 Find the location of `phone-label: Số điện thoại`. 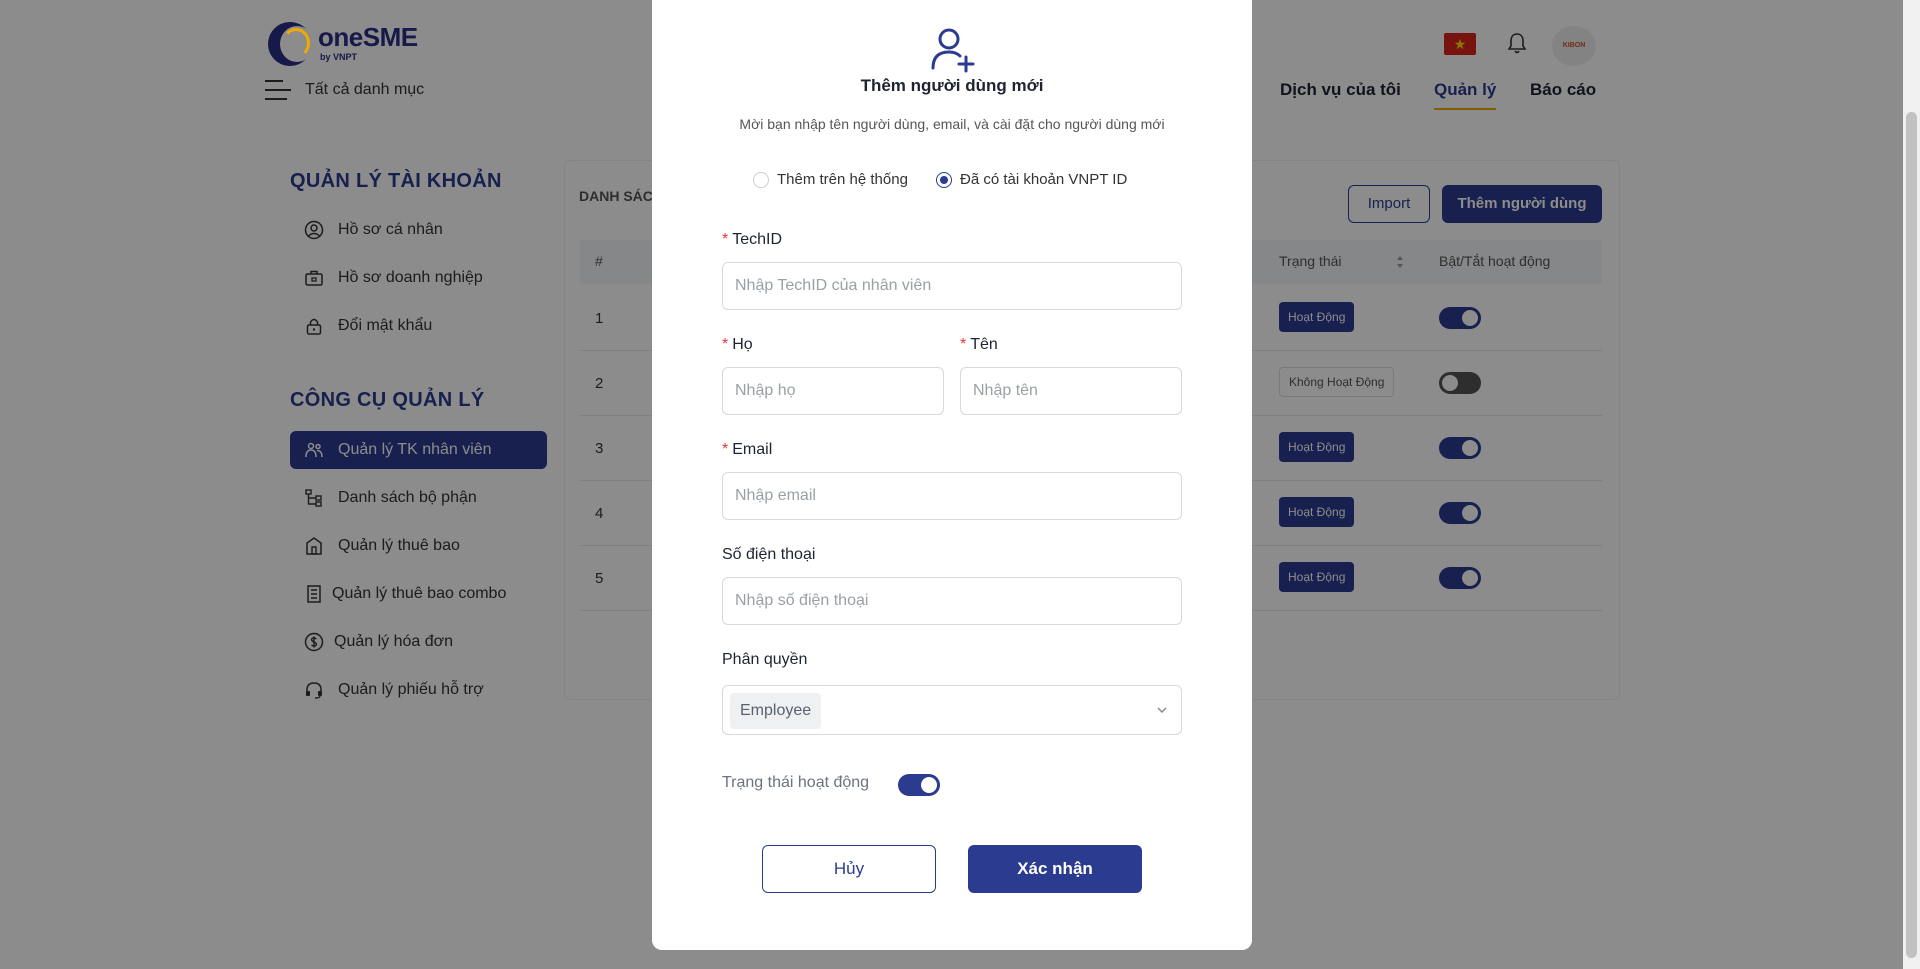

phone-label: Số điện thoại is located at coordinates (769, 554).